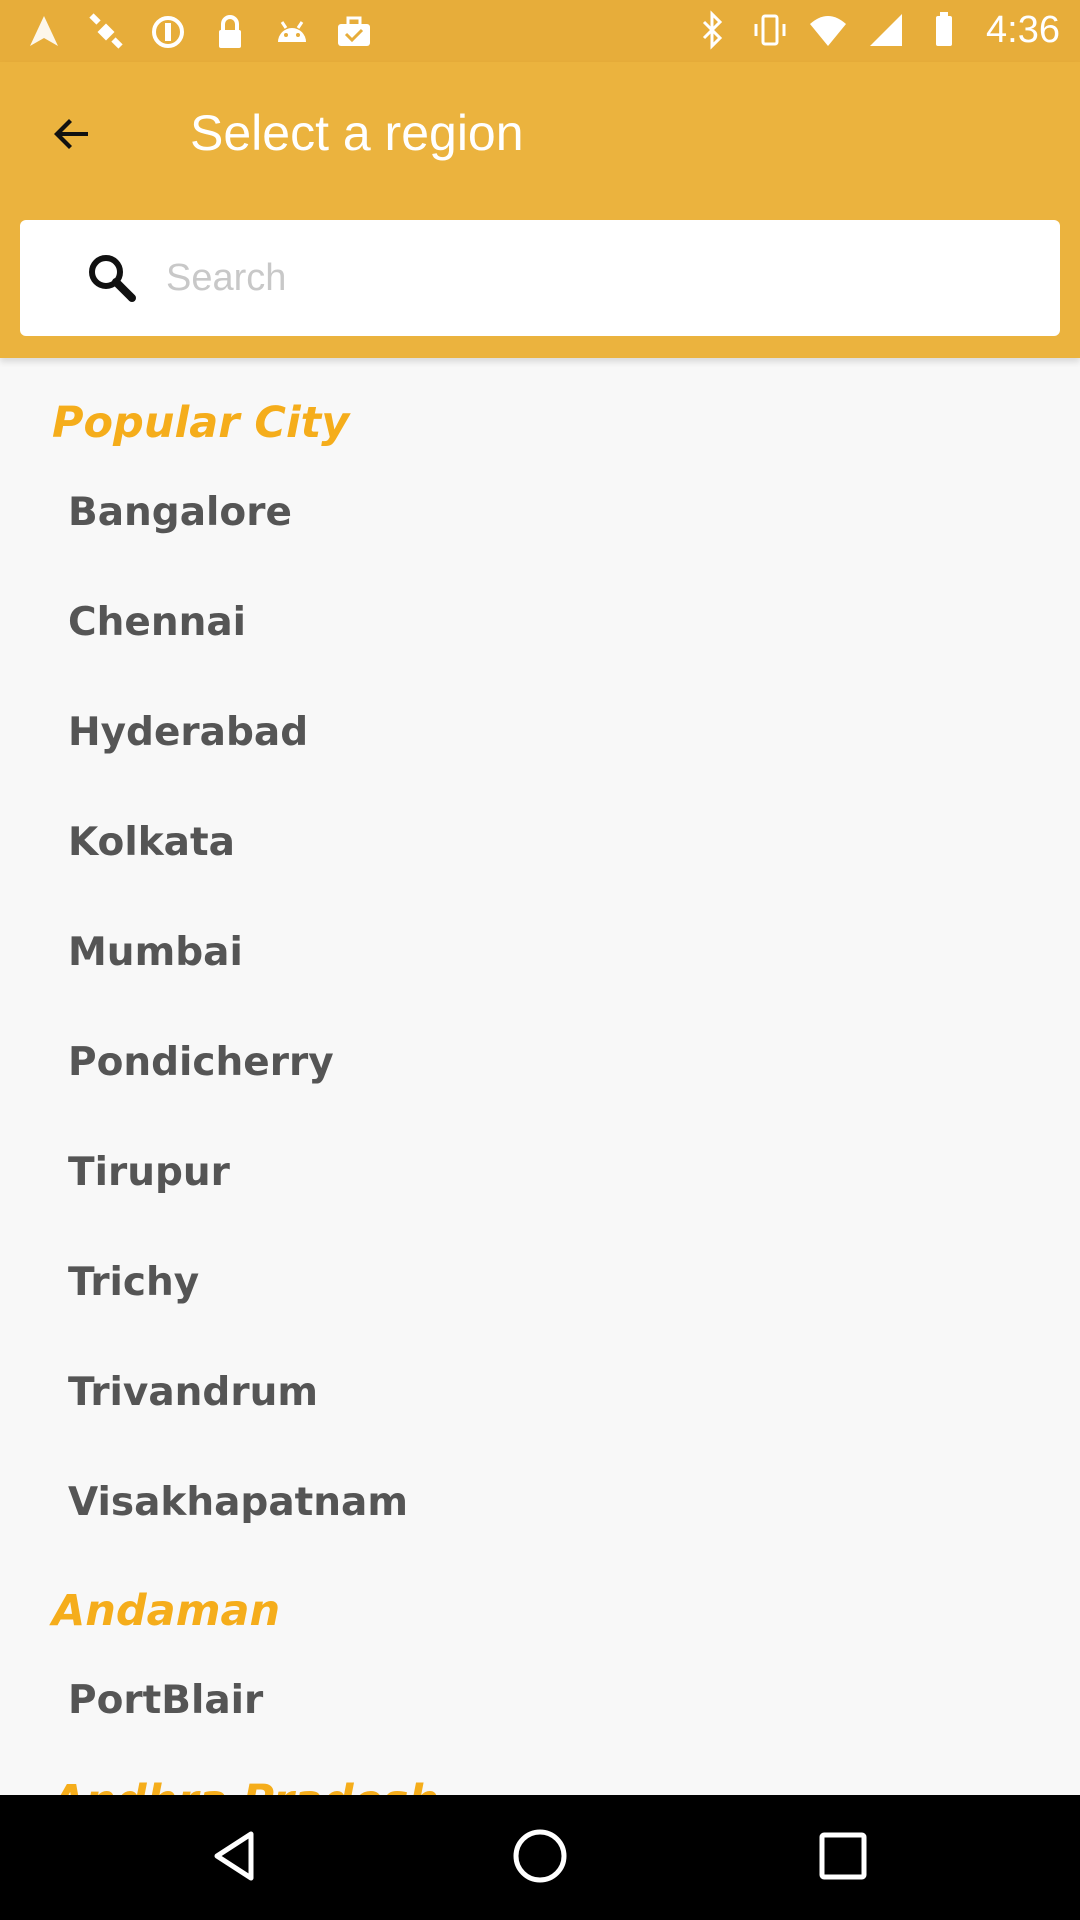  What do you see at coordinates (166, 1700) in the screenshot?
I see `list-item-label: PortBlair` at bounding box center [166, 1700].